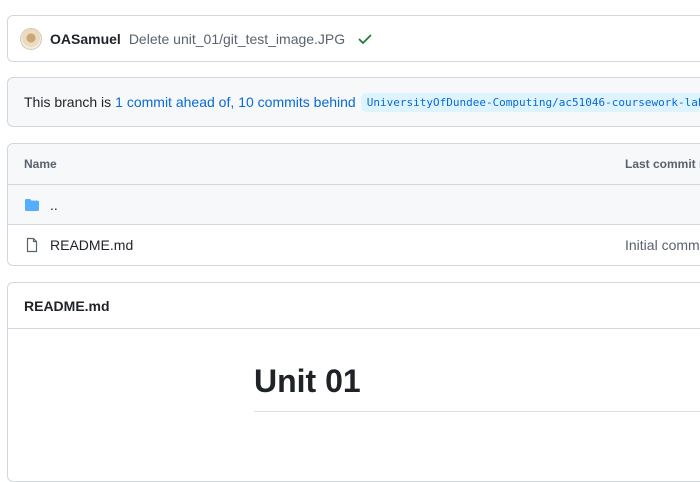  What do you see at coordinates (365, 39) in the screenshot?
I see `check-icon` at bounding box center [365, 39].